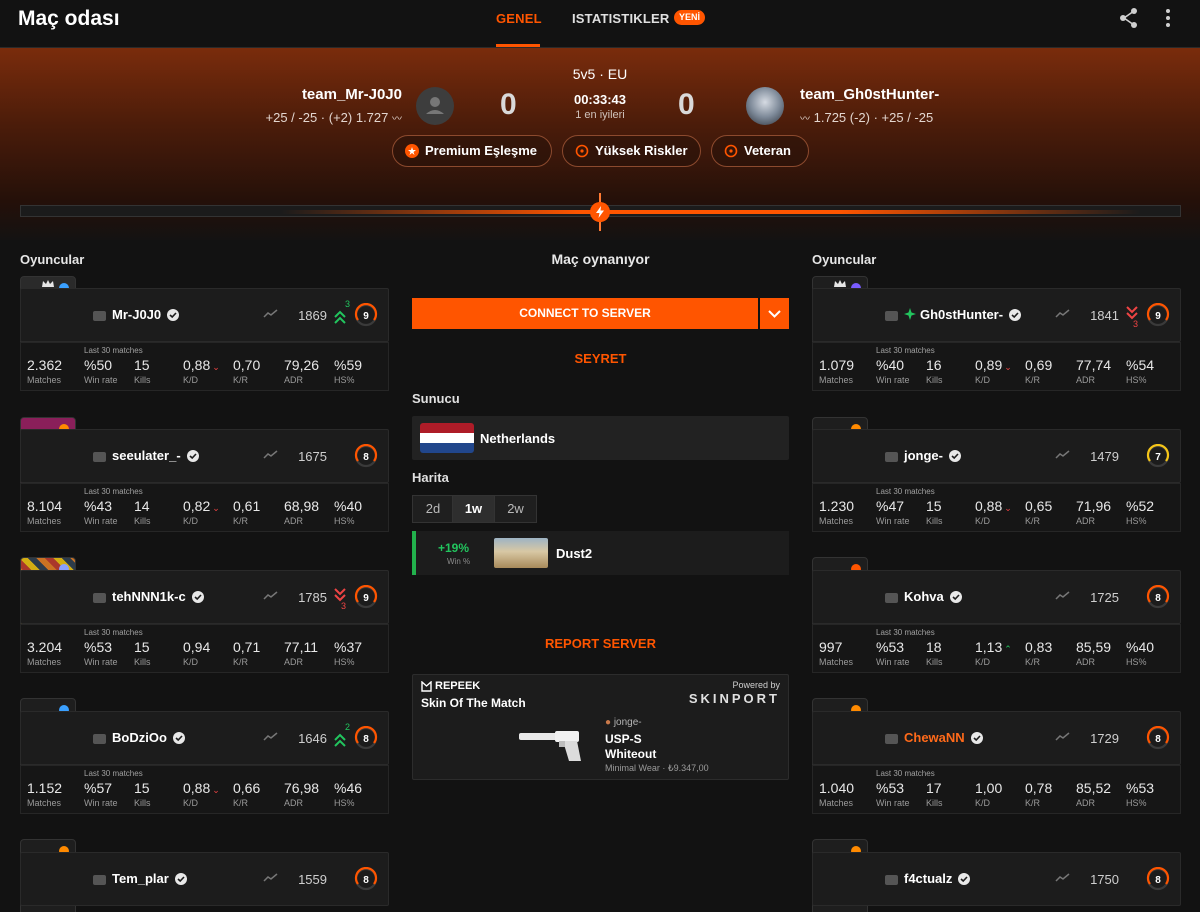 The height and width of the screenshot is (912, 1200). What do you see at coordinates (923, 455) in the screenshot?
I see `player-name: jonge-` at bounding box center [923, 455].